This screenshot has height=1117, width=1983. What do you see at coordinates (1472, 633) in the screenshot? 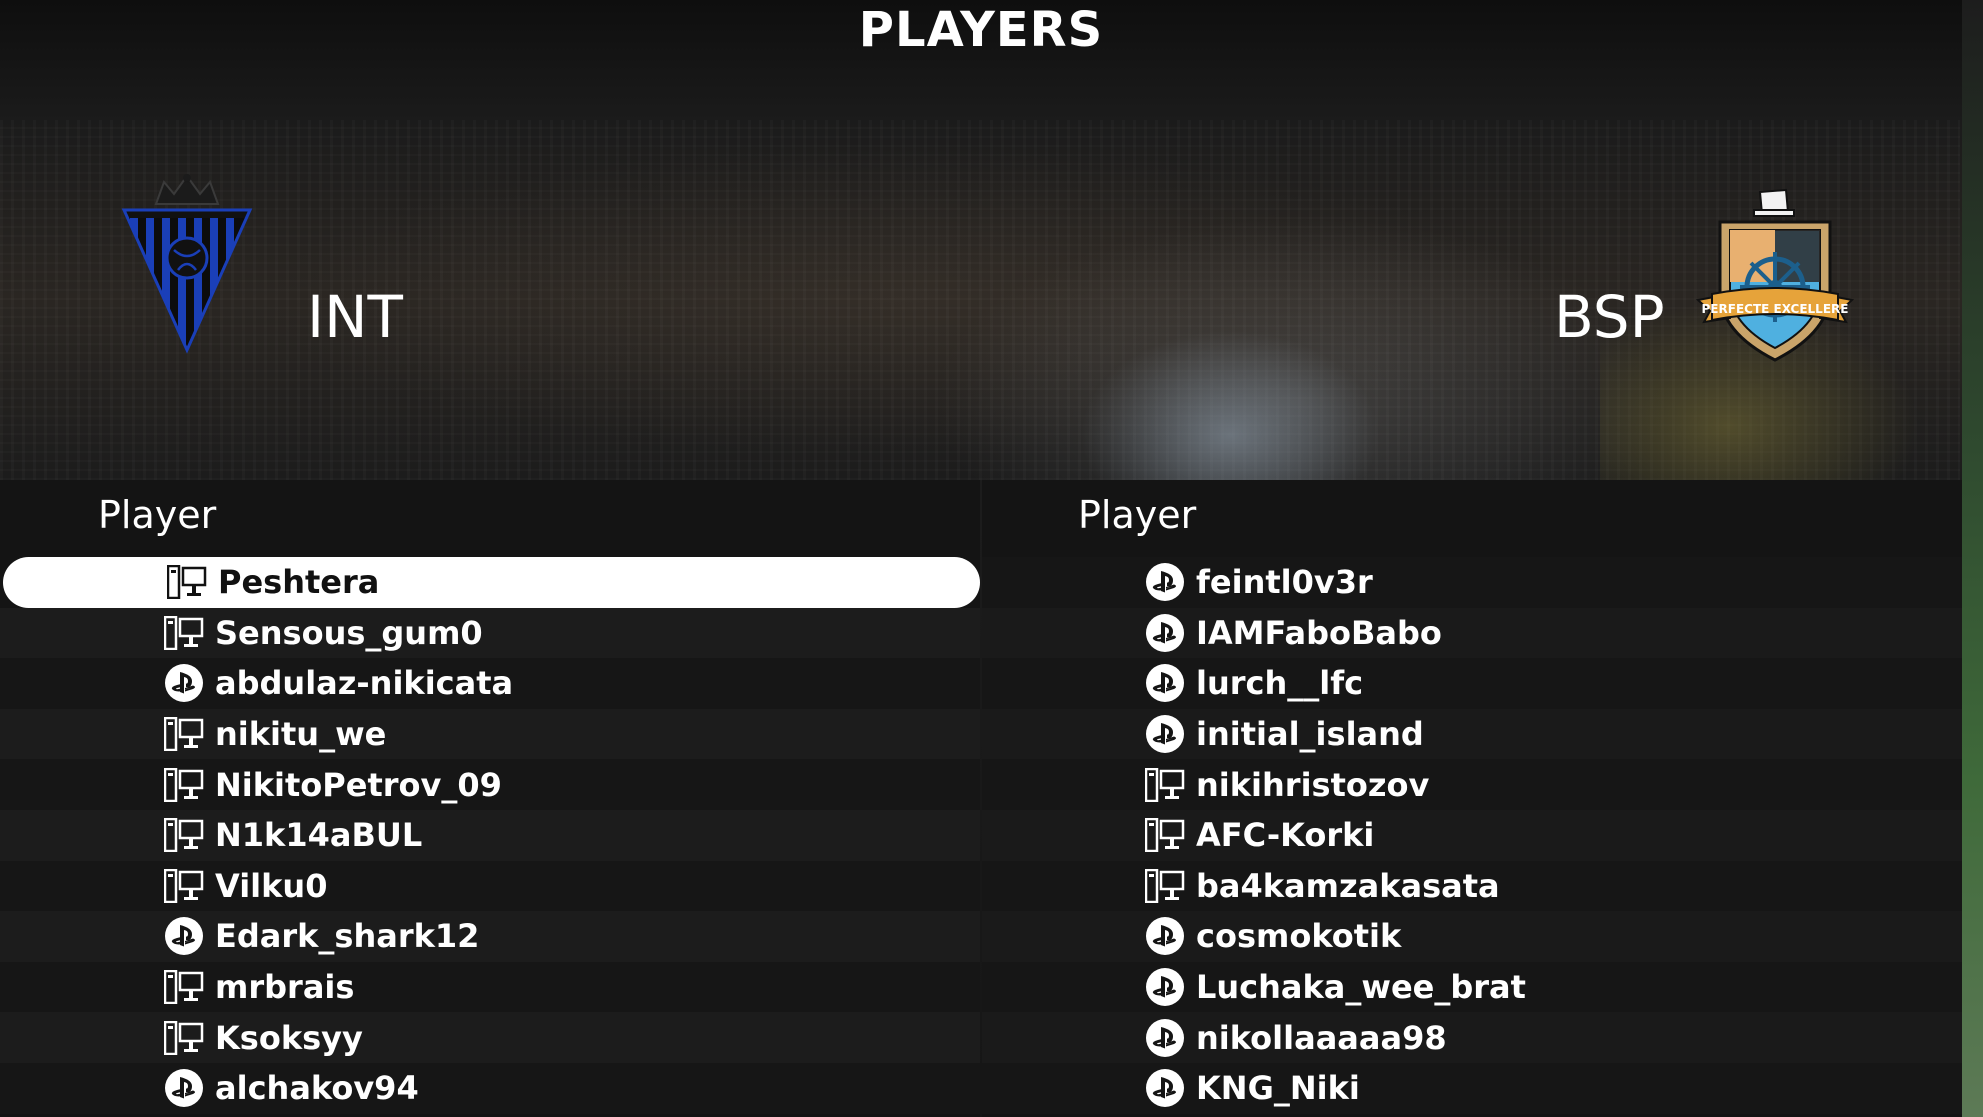
I see `player-row: IAMFaboBabo` at bounding box center [1472, 633].